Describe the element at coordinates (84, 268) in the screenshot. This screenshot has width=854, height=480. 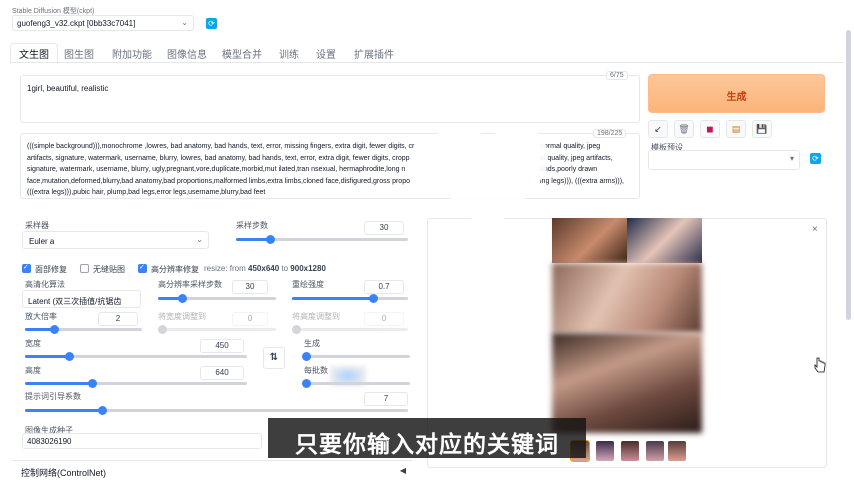
I see `tiling-checkbox` at that location.